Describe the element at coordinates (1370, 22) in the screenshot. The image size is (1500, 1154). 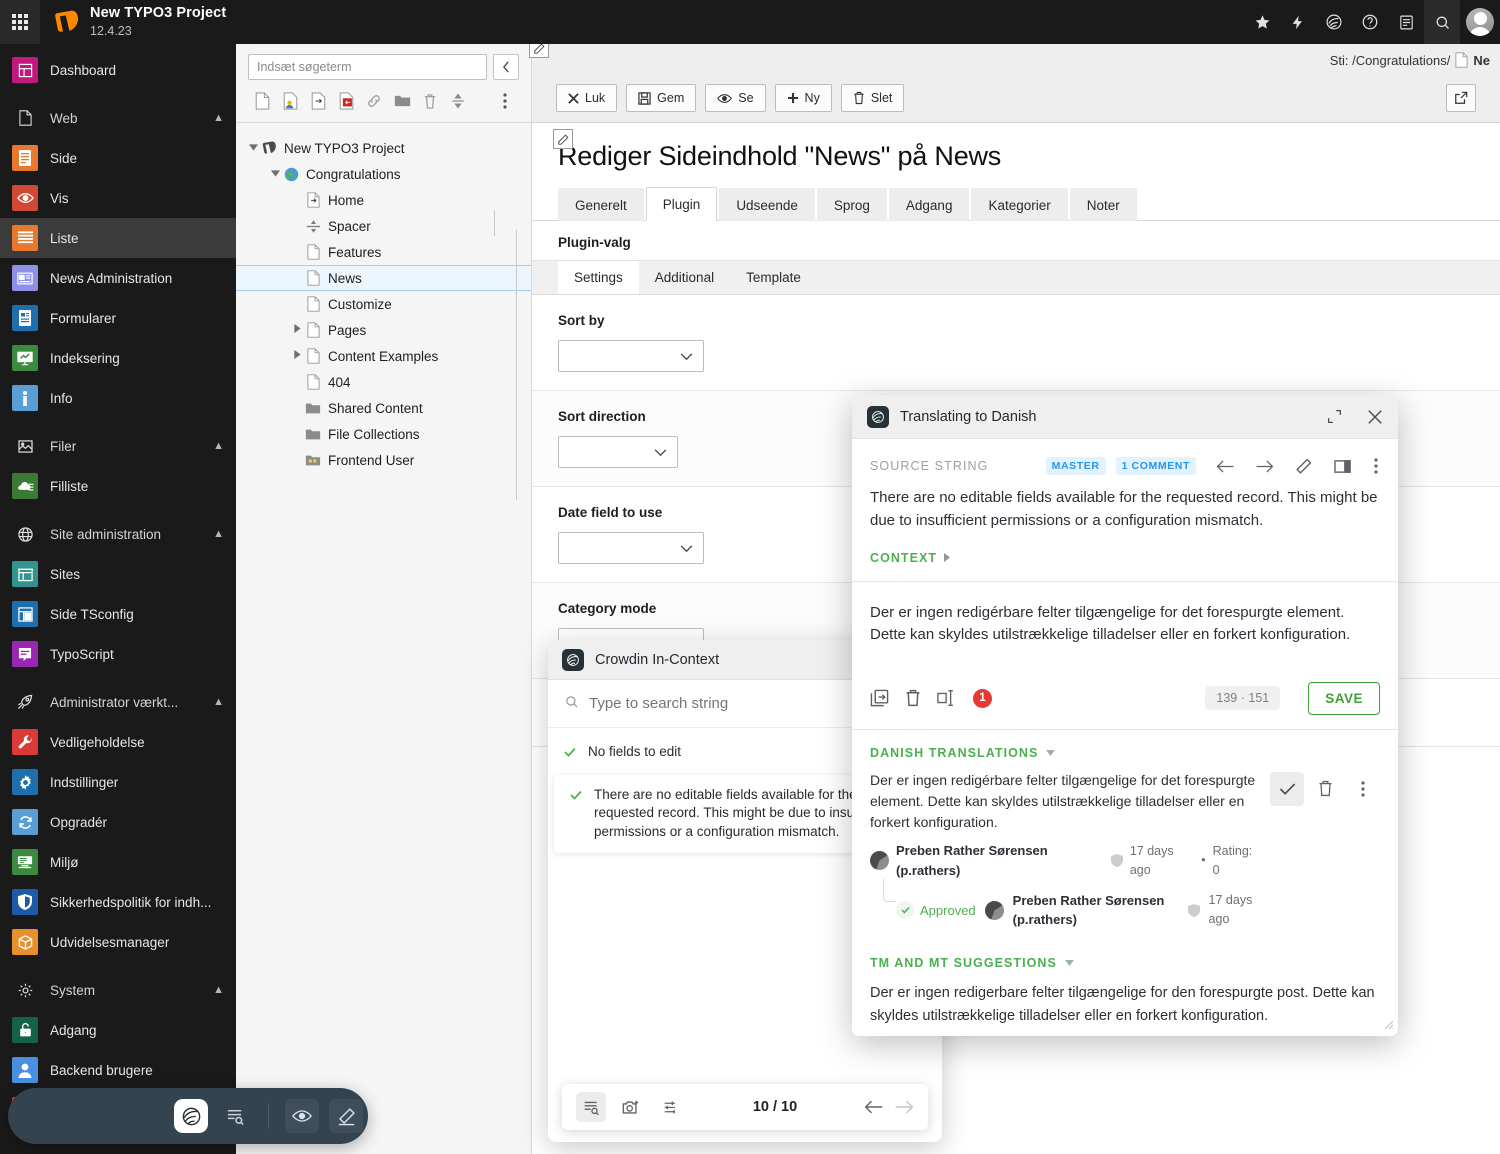
I see `help-icon` at that location.